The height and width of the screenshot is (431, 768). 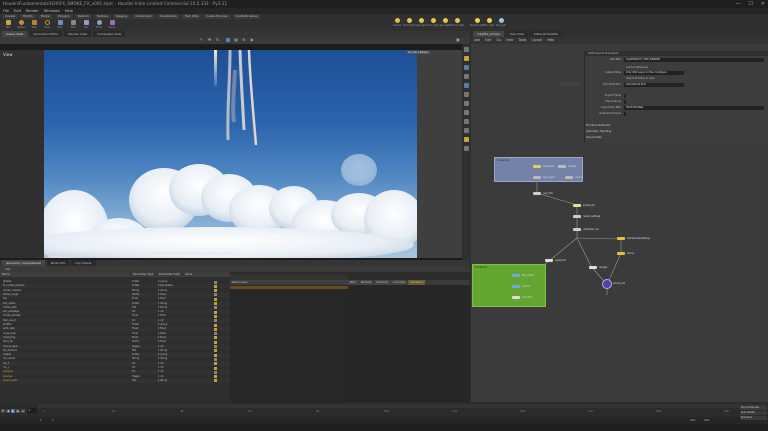 I want to click on bounds-icon, so click(x=466, y=103).